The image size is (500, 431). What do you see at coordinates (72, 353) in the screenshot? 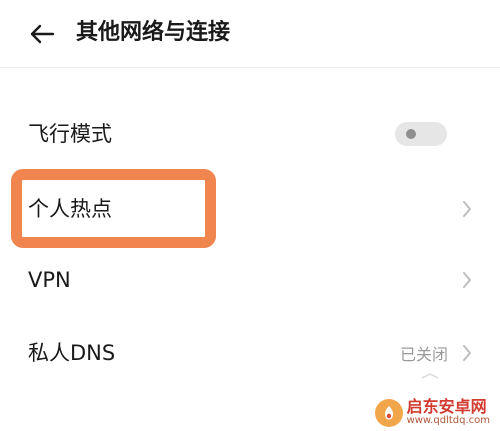
I see `row-private-dns-label: 私人DNS` at bounding box center [72, 353].